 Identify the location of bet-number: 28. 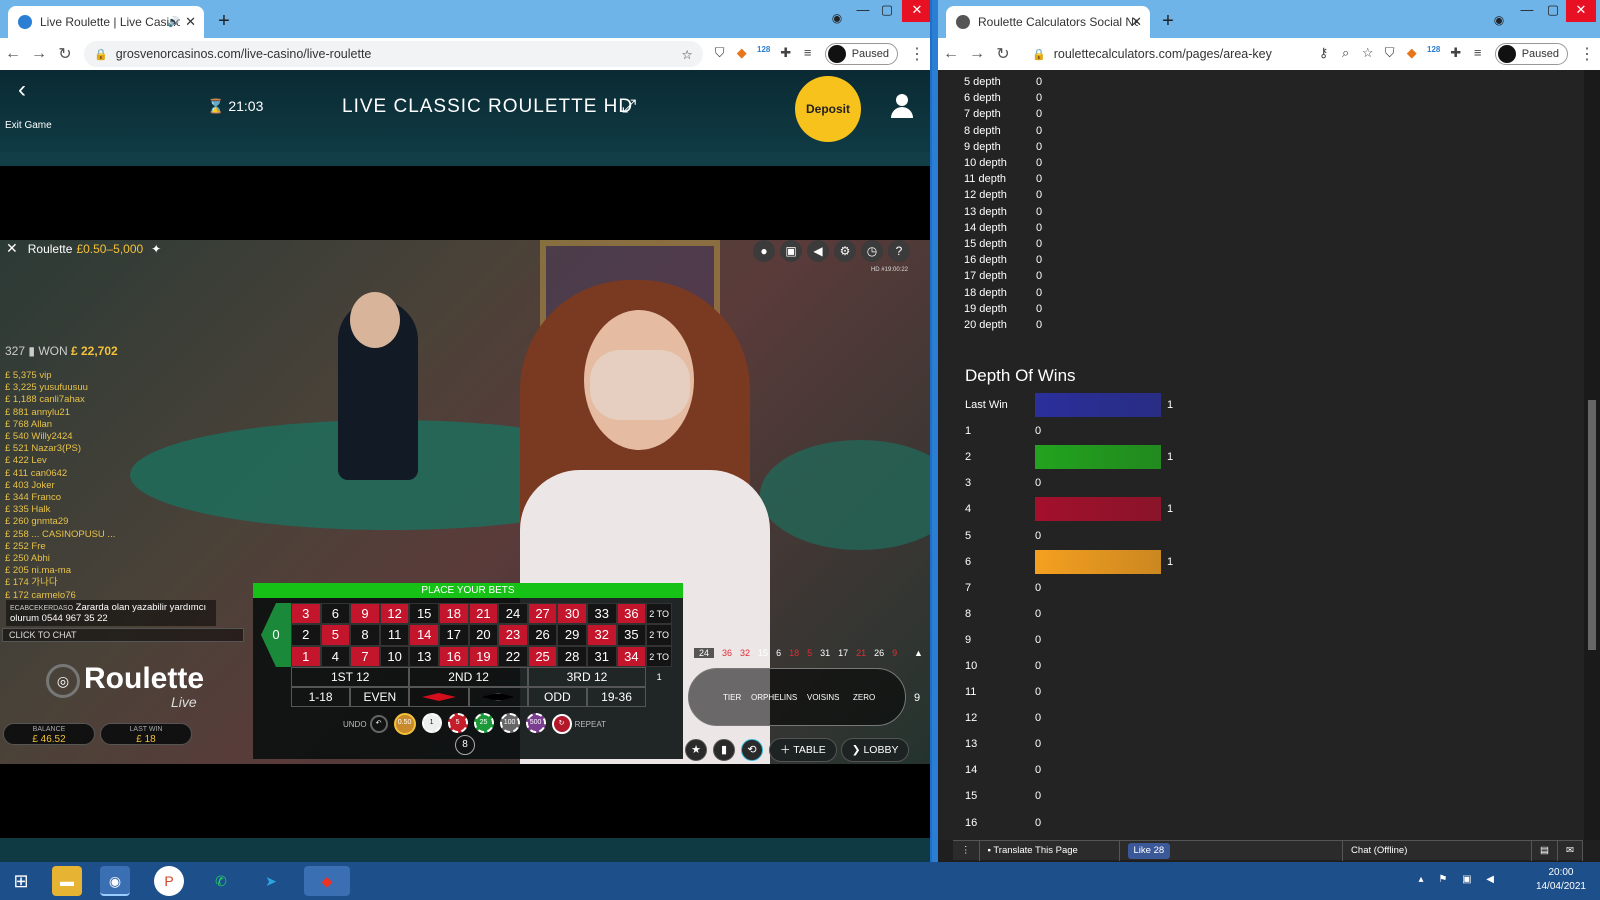
(572, 656).